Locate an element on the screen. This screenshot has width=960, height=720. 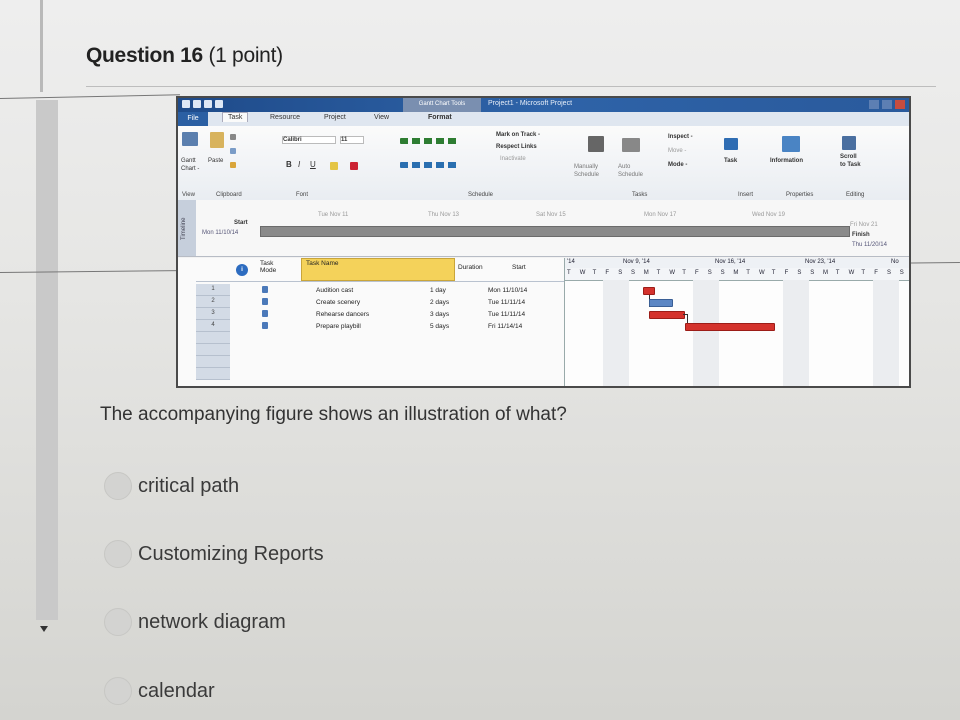
start-header: Start is located at coordinates (519, 267).